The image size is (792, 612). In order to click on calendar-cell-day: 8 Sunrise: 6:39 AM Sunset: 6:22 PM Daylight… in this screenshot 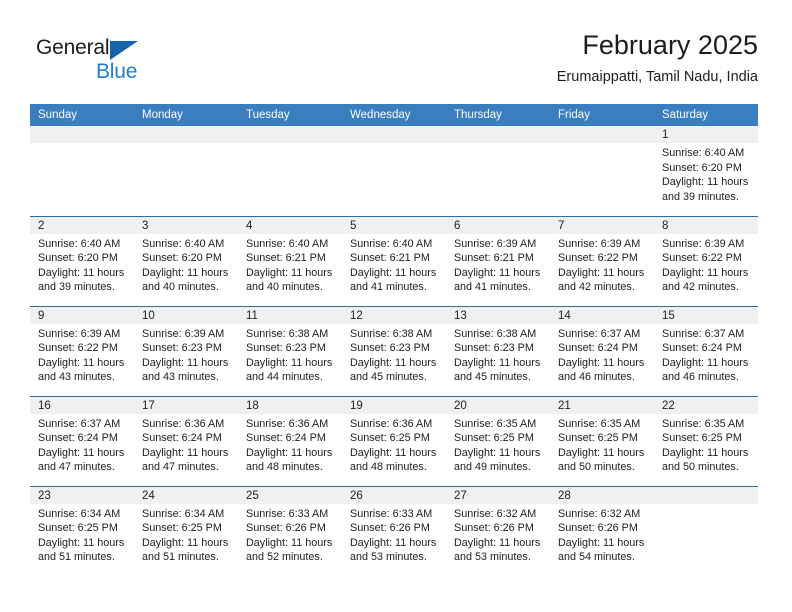, I will do `click(706, 260)`.